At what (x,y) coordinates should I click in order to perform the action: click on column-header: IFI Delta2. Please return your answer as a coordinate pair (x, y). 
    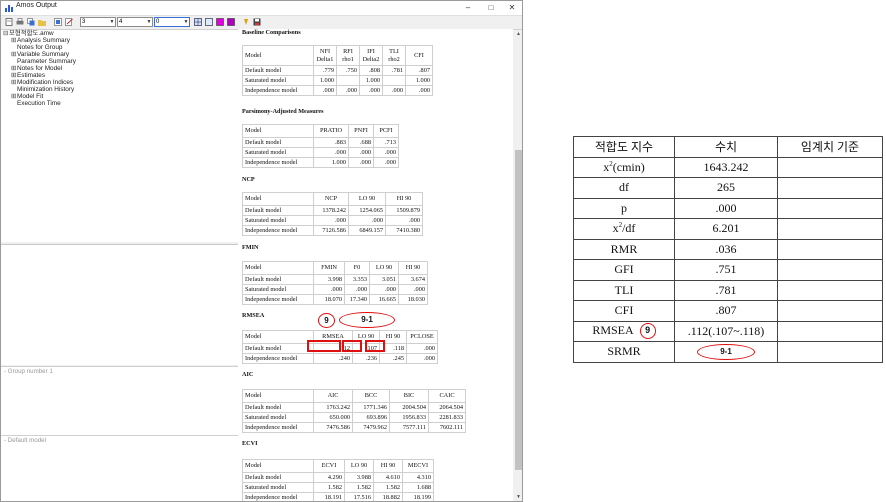
    Looking at the image, I should click on (371, 55).